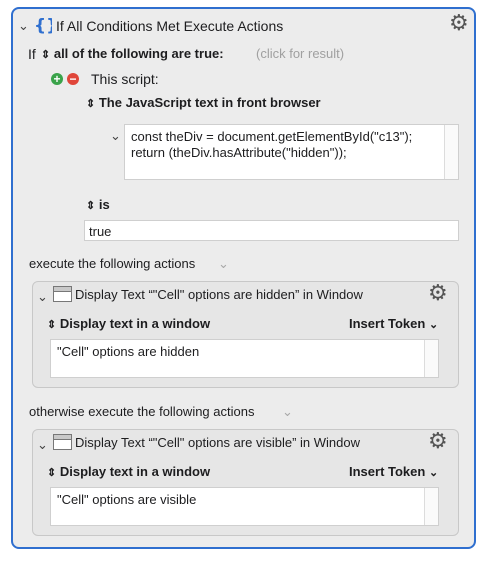  Describe the element at coordinates (244, 506) in the screenshot. I see `display-text-field: "Cell" options are visible` at that location.